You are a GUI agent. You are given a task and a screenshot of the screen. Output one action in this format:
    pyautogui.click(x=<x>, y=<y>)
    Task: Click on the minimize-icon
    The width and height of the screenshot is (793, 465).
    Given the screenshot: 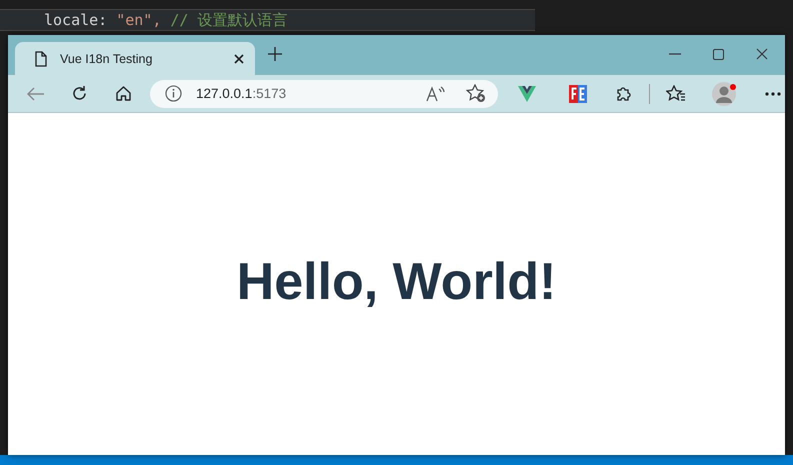 What is the action you would take?
    pyautogui.click(x=675, y=54)
    